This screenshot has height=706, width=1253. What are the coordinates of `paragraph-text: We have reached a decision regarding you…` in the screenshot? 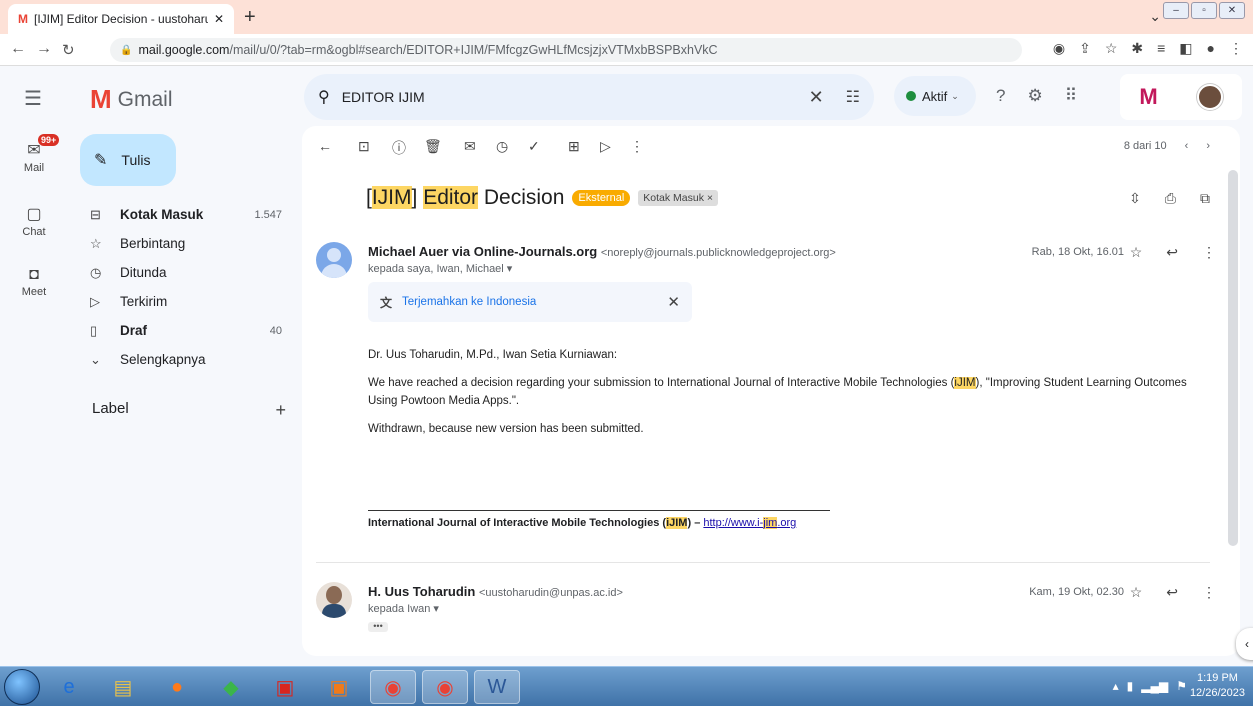 It's located at (661, 383).